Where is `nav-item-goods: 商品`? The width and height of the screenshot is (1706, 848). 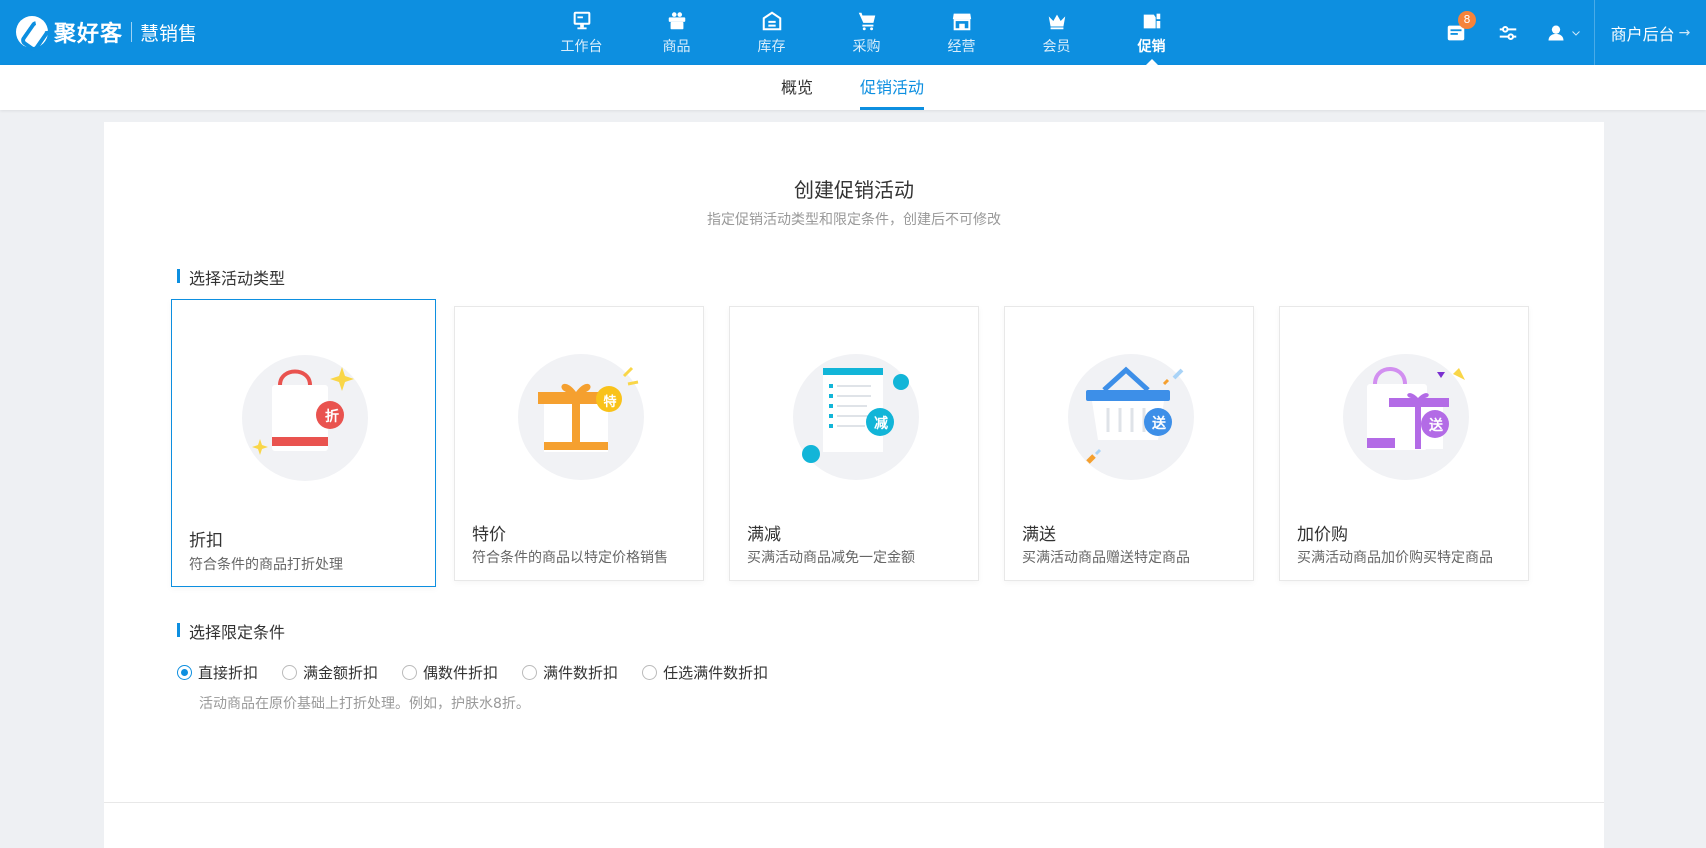 nav-item-goods: 商品 is located at coordinates (676, 32).